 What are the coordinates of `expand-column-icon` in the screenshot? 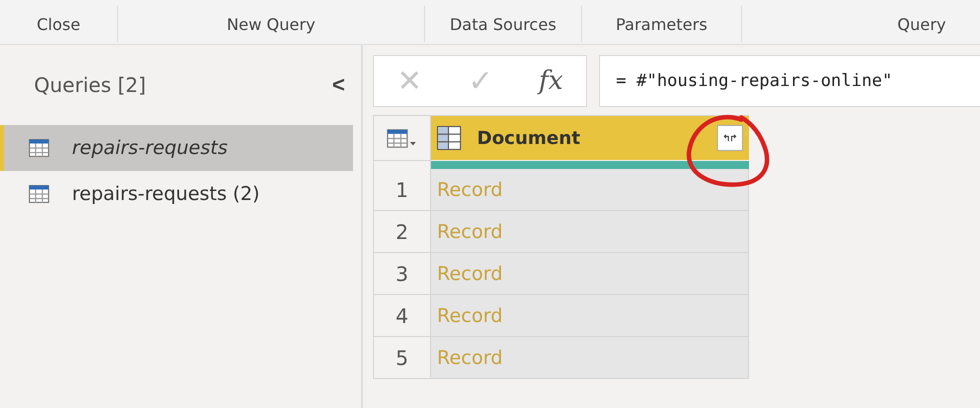 It's located at (730, 138).